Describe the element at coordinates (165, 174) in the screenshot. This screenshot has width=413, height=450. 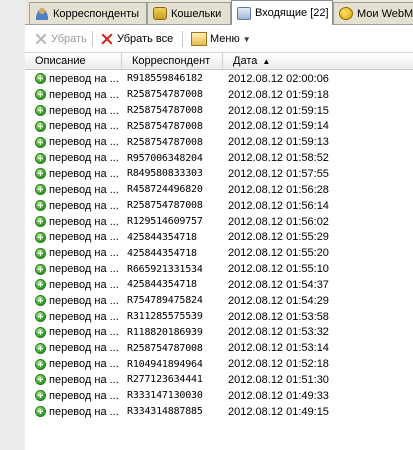
I see `correspondent-cell: R849580833303` at that location.